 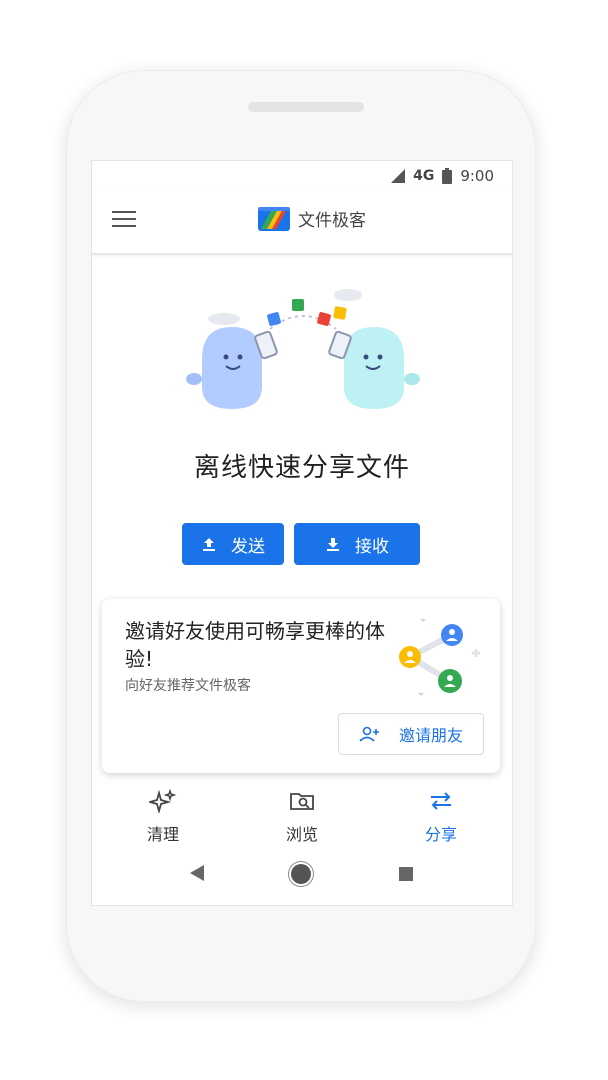 What do you see at coordinates (301, 834) in the screenshot?
I see `nav-browse-label: 浏览` at bounding box center [301, 834].